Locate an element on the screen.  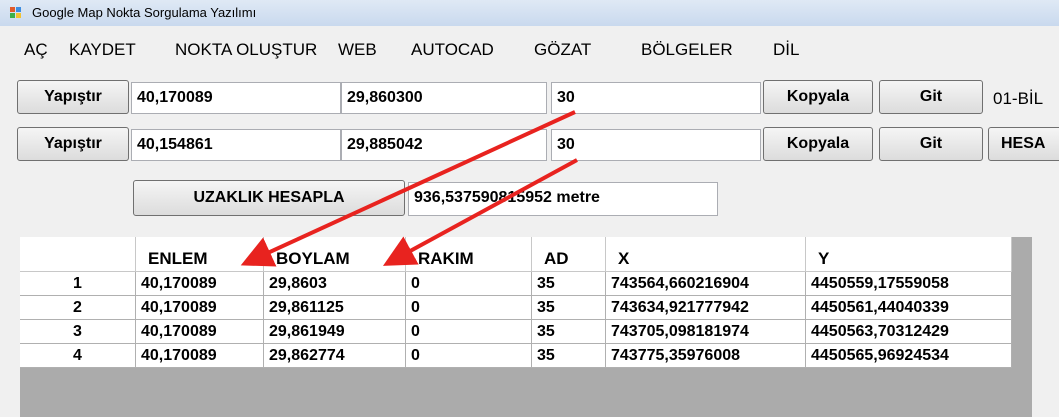
table-cell: 4450559,17559058 is located at coordinates (909, 284).